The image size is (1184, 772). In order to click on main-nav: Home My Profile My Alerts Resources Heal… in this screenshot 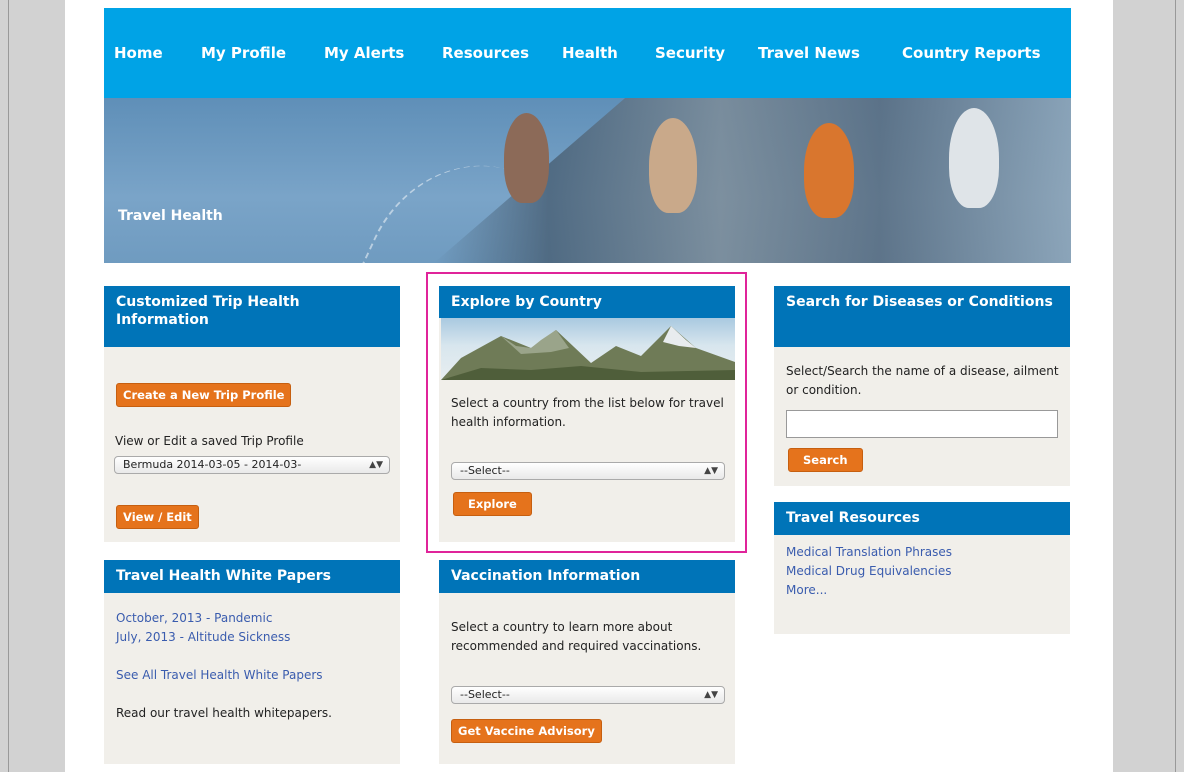, I will do `click(587, 53)`.